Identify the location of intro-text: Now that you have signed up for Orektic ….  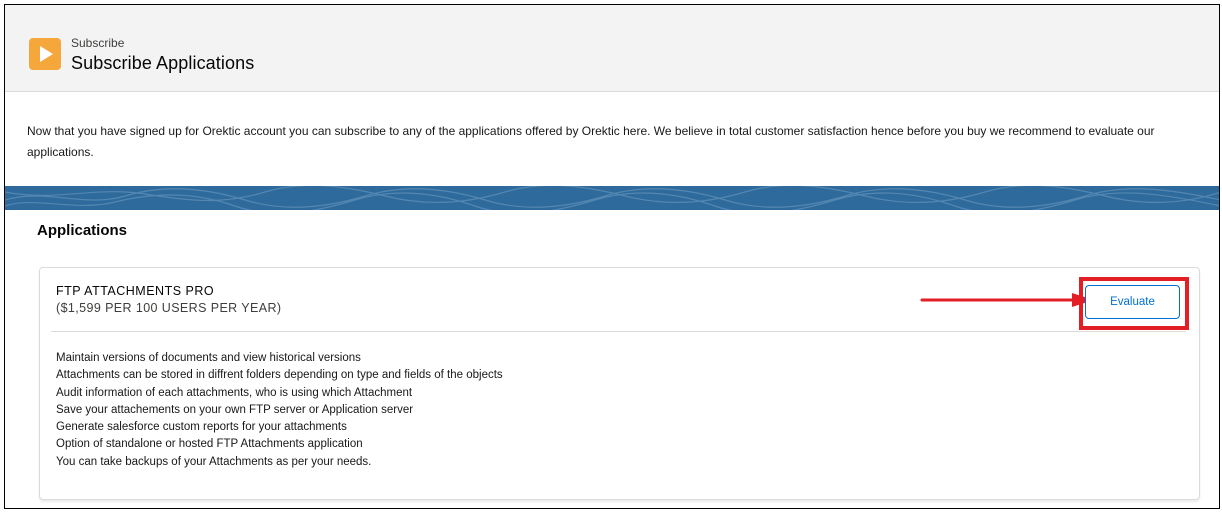
(591, 141).